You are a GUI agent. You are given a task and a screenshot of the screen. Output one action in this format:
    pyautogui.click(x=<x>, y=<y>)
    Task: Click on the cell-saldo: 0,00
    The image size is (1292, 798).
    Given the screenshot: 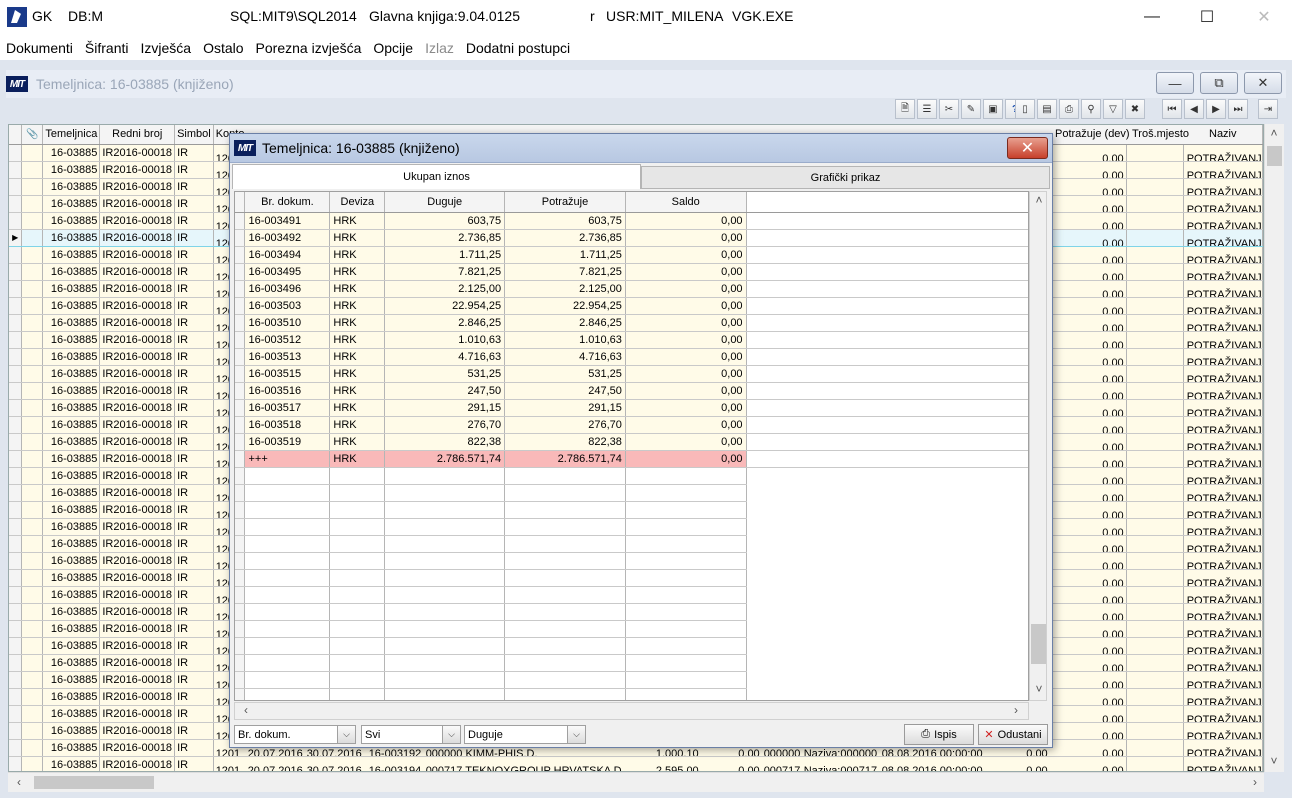 What is the action you would take?
    pyautogui.click(x=686, y=340)
    